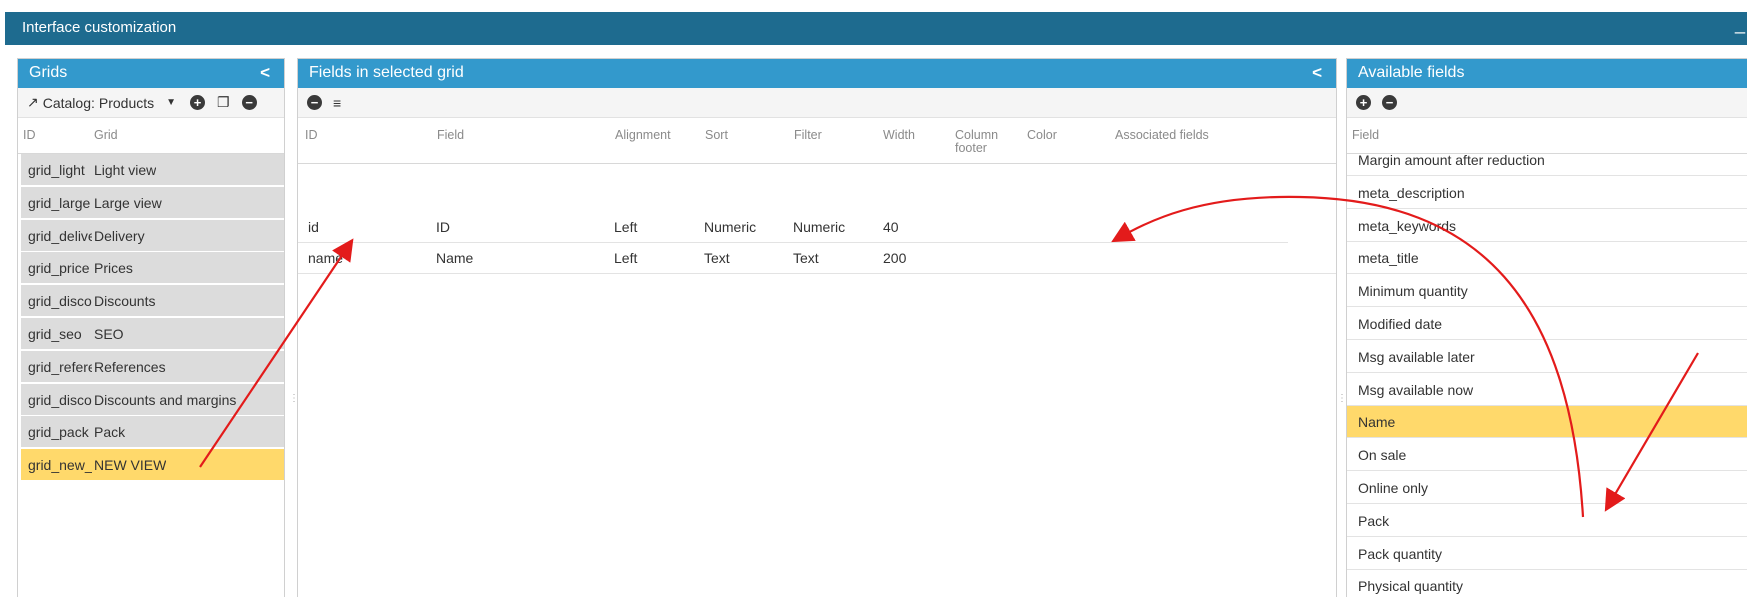 Image resolution: width=1747 pixels, height=597 pixels. What do you see at coordinates (1363, 102) in the screenshot?
I see `add-field-icon: +` at bounding box center [1363, 102].